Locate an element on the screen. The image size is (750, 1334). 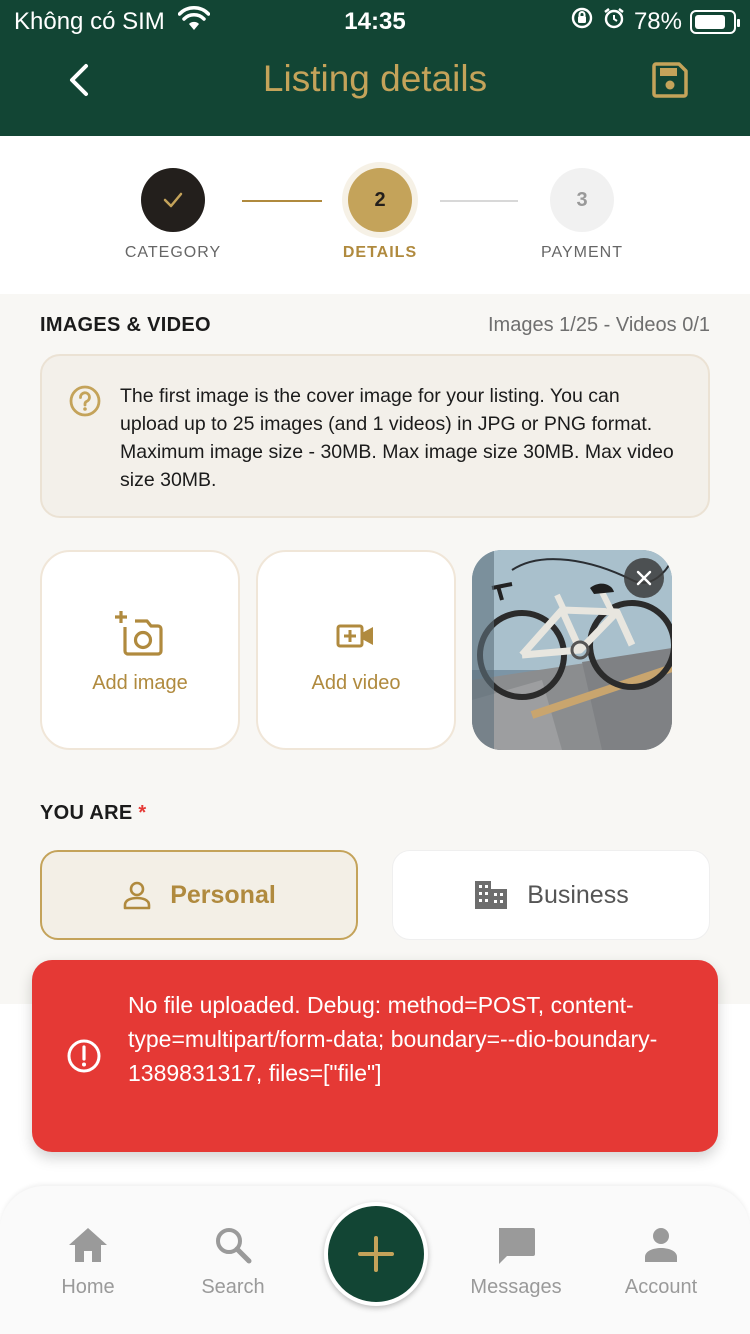
add-image-button: Add image is located at coordinates (140, 650).